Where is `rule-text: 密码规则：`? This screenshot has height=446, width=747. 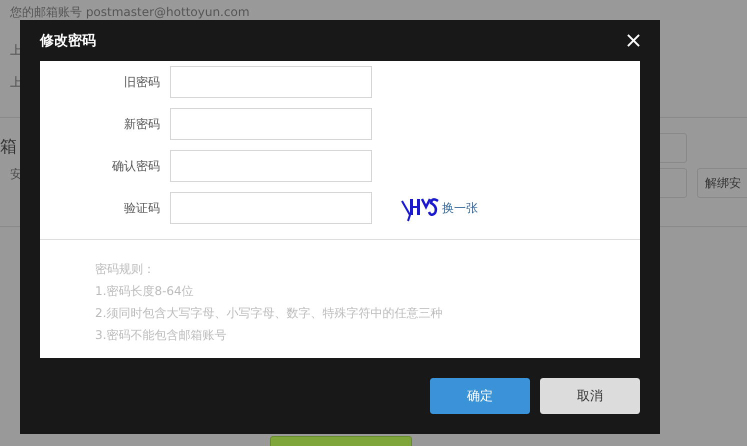 rule-text: 密码规则： is located at coordinates (125, 269).